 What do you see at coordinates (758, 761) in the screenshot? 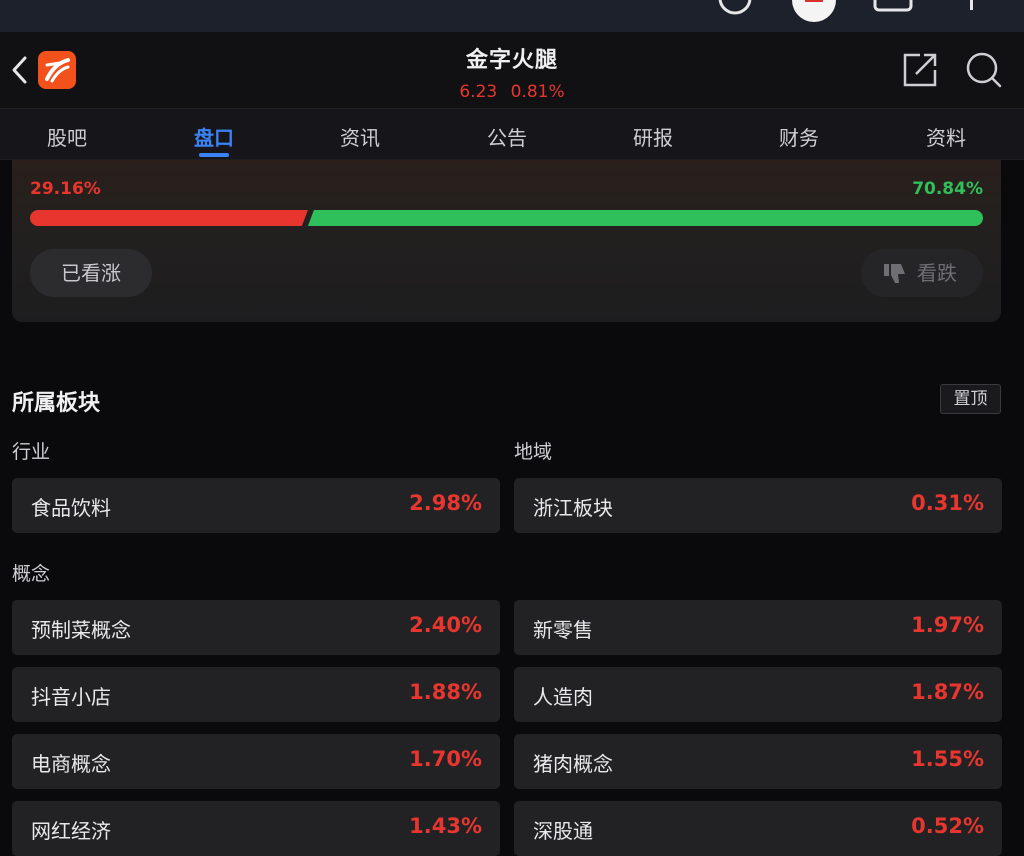
I see `plate-item-concept: 猪肉概念 1.55%` at bounding box center [758, 761].